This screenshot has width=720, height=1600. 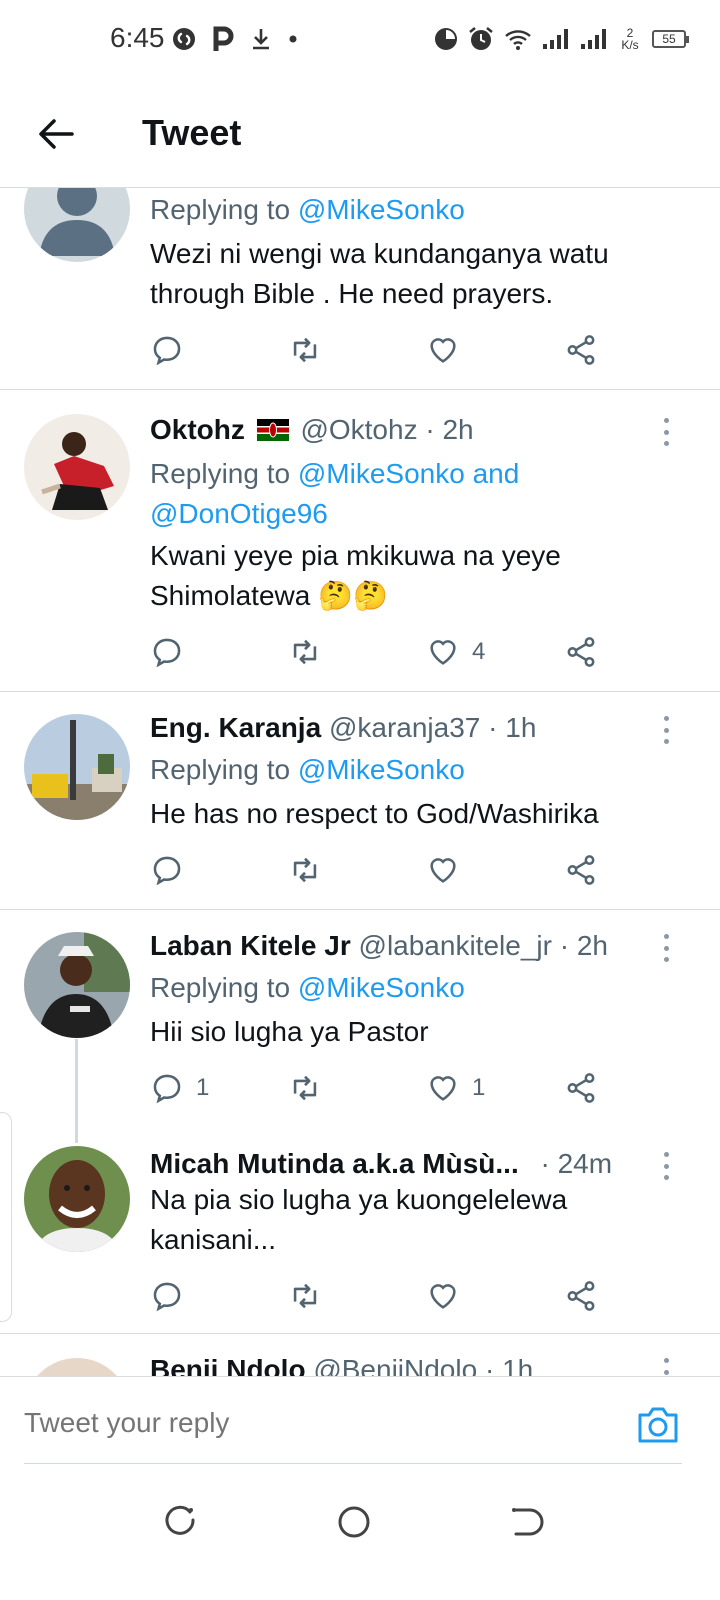 What do you see at coordinates (261, 39) in the screenshot?
I see `download-icon` at bounding box center [261, 39].